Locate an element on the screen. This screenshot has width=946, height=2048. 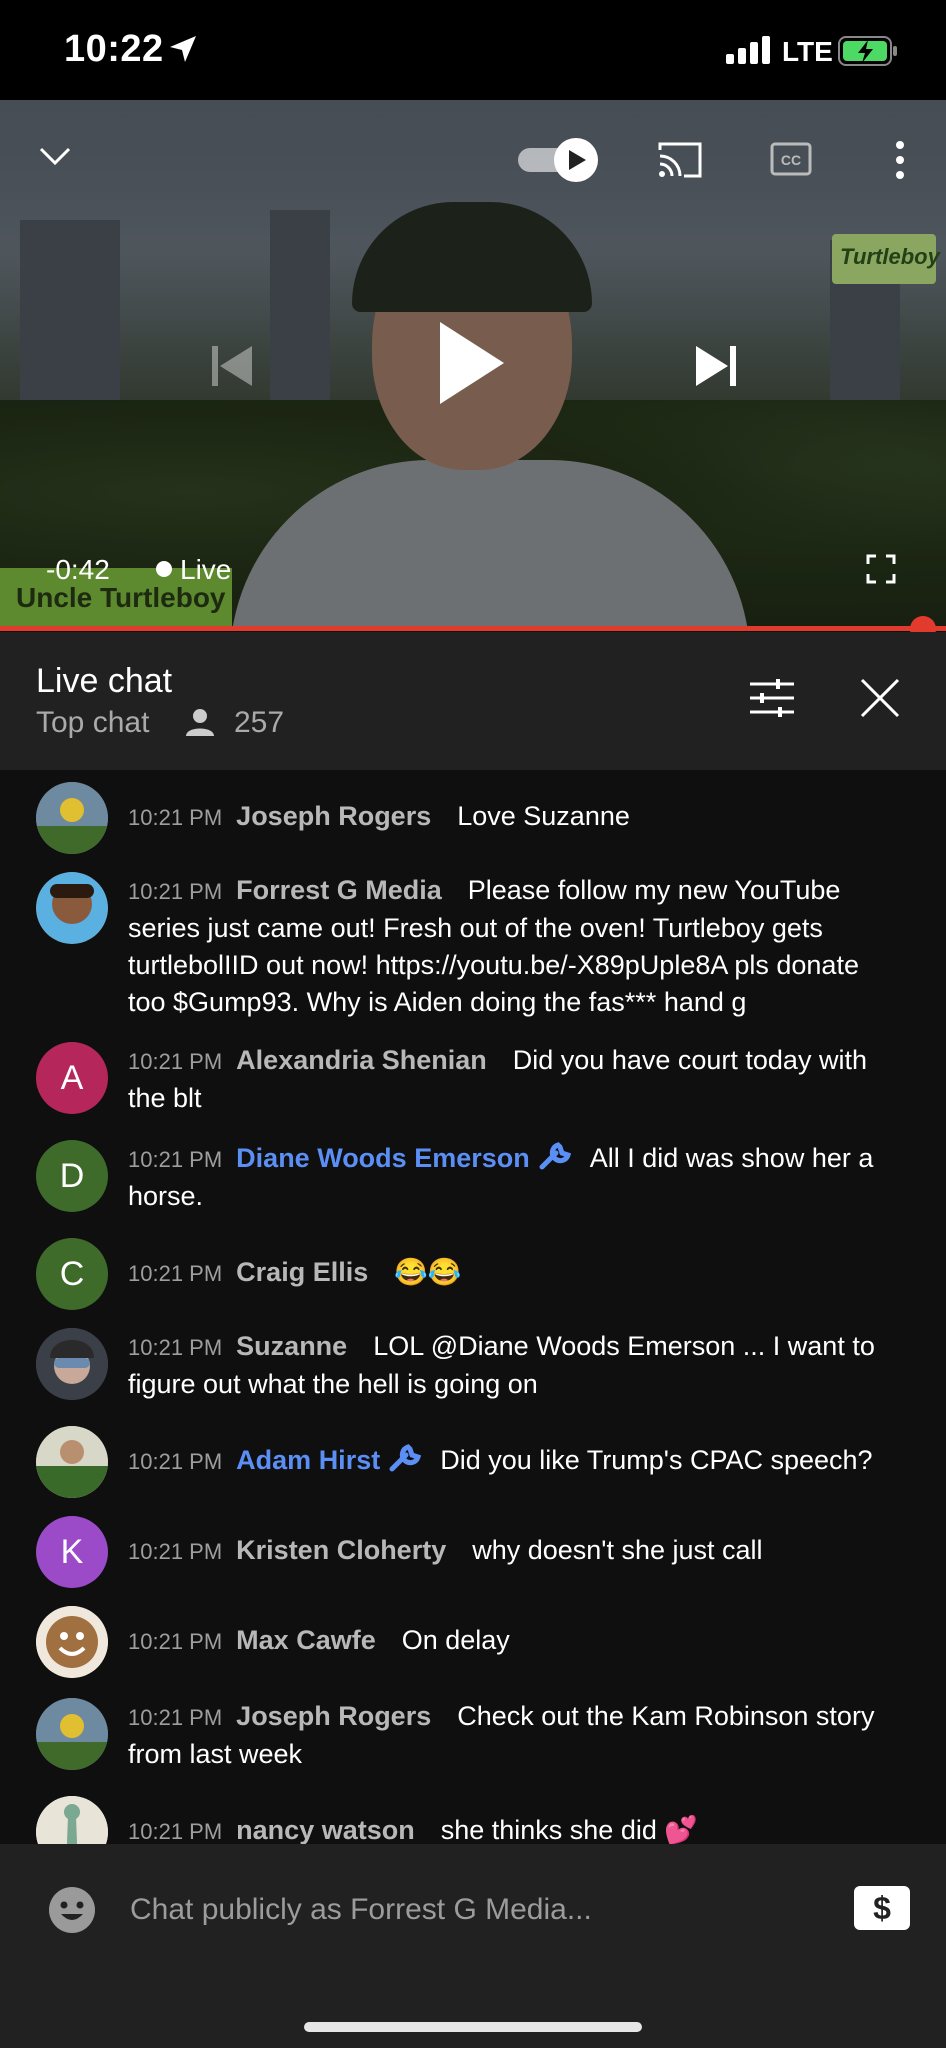
dollar-icon: $ is located at coordinates (882, 1908).